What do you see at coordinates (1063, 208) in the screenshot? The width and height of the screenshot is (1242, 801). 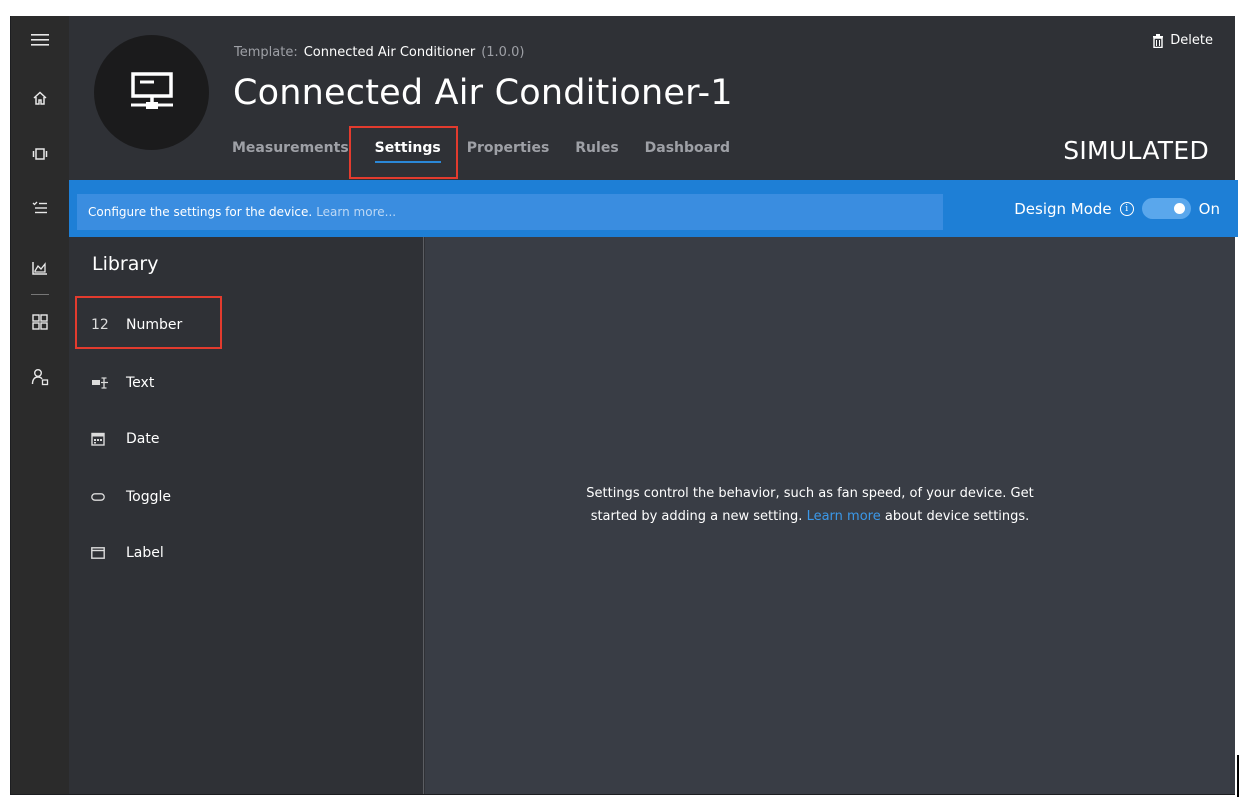 I see `design-mode-label: Design Mode` at bounding box center [1063, 208].